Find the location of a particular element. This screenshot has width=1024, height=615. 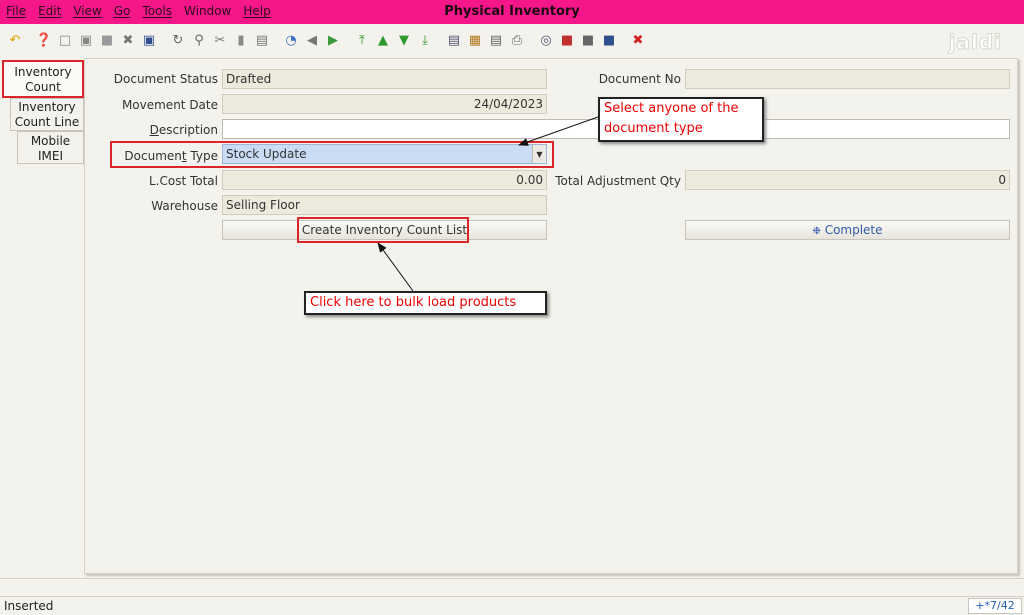

print-icon: ⎙ is located at coordinates (517, 40).